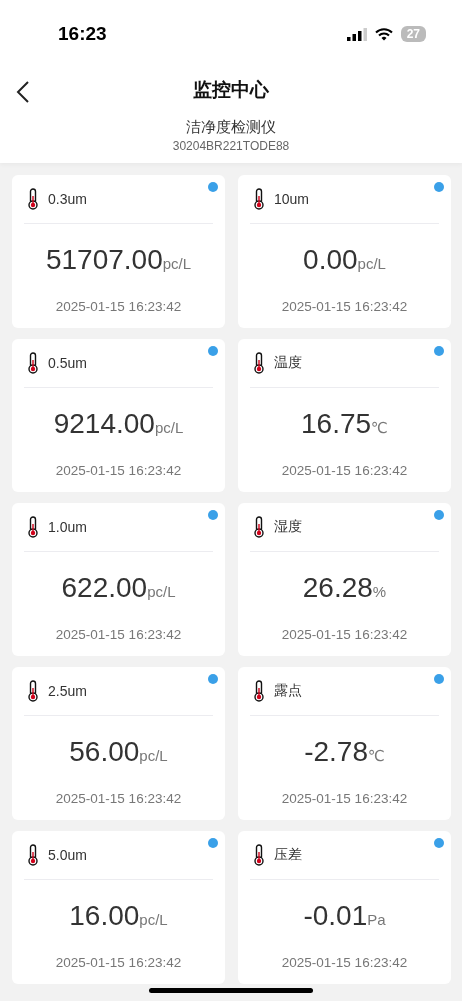 This screenshot has width=462, height=1001. What do you see at coordinates (288, 691) in the screenshot?
I see `sensor-label: 露点` at bounding box center [288, 691].